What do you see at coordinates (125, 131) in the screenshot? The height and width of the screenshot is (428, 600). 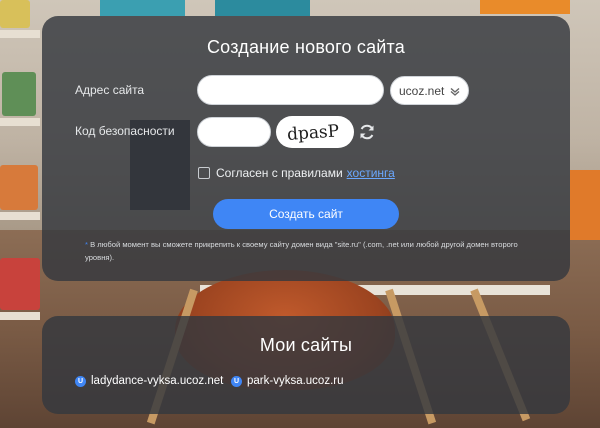 I see `security-code-label: Код безопасности` at bounding box center [125, 131].